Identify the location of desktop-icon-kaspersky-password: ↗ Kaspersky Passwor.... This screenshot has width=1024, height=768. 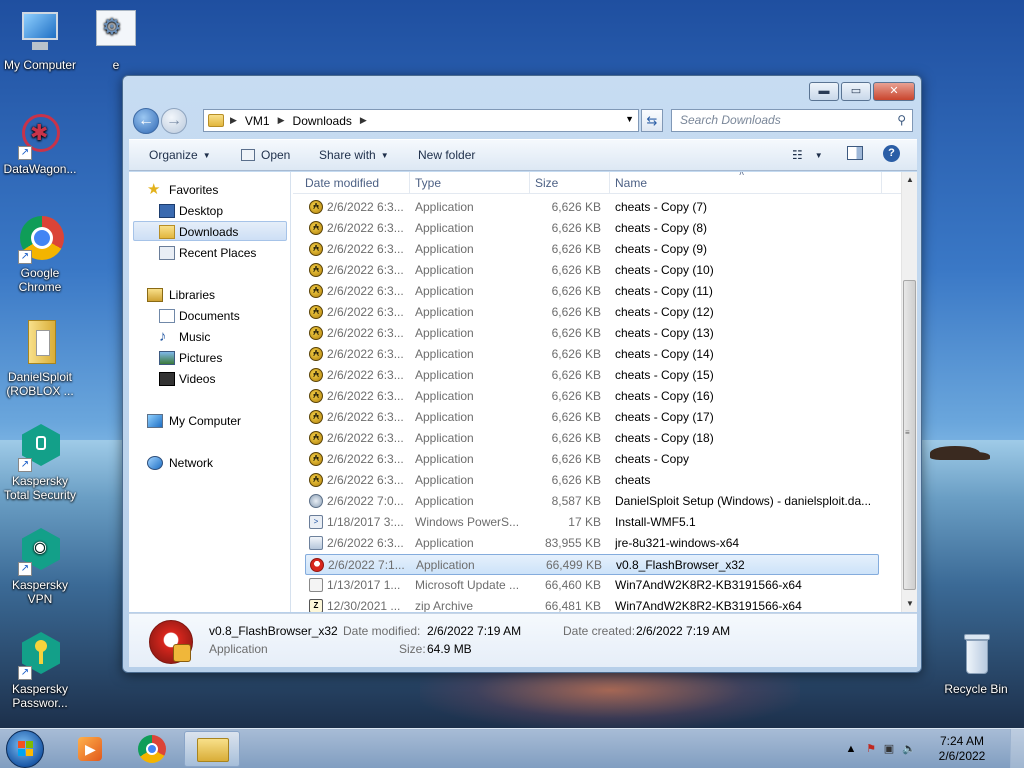
(40, 671).